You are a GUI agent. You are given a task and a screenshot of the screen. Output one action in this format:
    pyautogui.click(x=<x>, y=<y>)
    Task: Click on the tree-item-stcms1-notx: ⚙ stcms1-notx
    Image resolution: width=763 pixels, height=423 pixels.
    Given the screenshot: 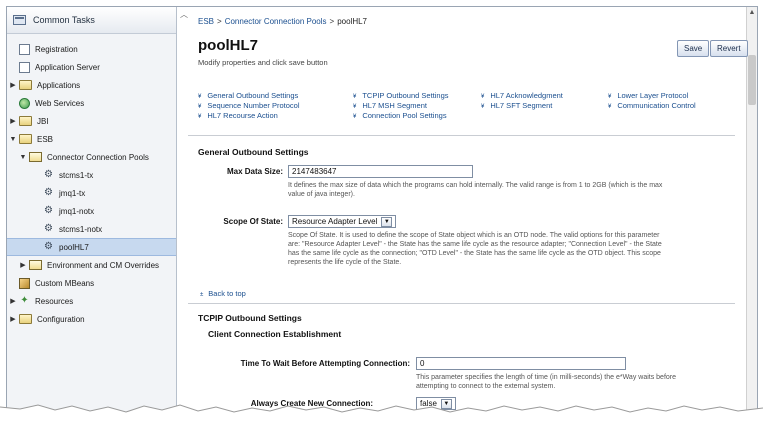 What is the action you would take?
    pyautogui.click(x=91, y=229)
    